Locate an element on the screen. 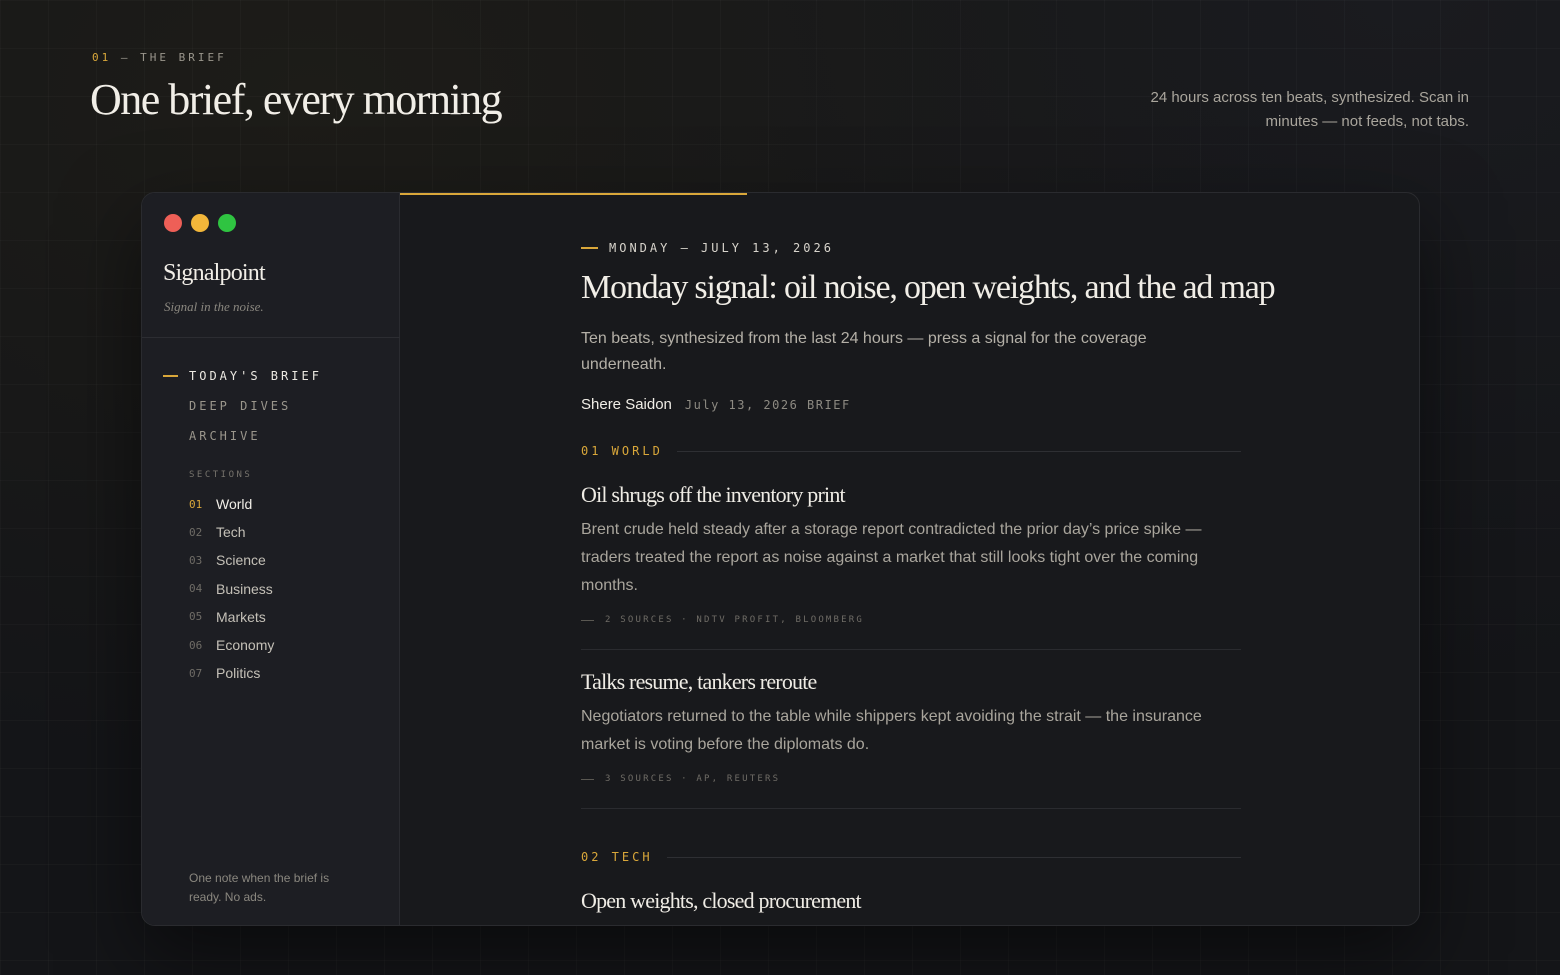 This screenshot has height=975, width=1560. section-label: Tech is located at coordinates (231, 532).